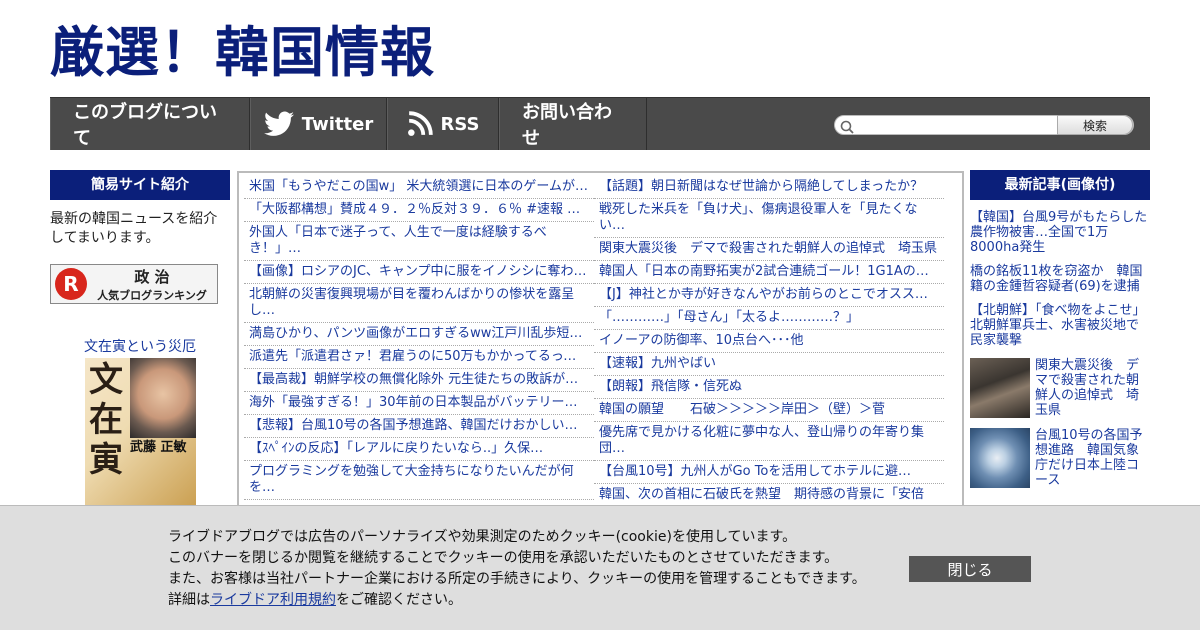 Image resolution: width=1200 pixels, height=630 pixels. Describe the element at coordinates (1060, 279) in the screenshot. I see `recent-article-link: 橋の銘板11枚を窃盗か 韓国籍の金鍾哲容疑者(69)を逮捕` at that location.